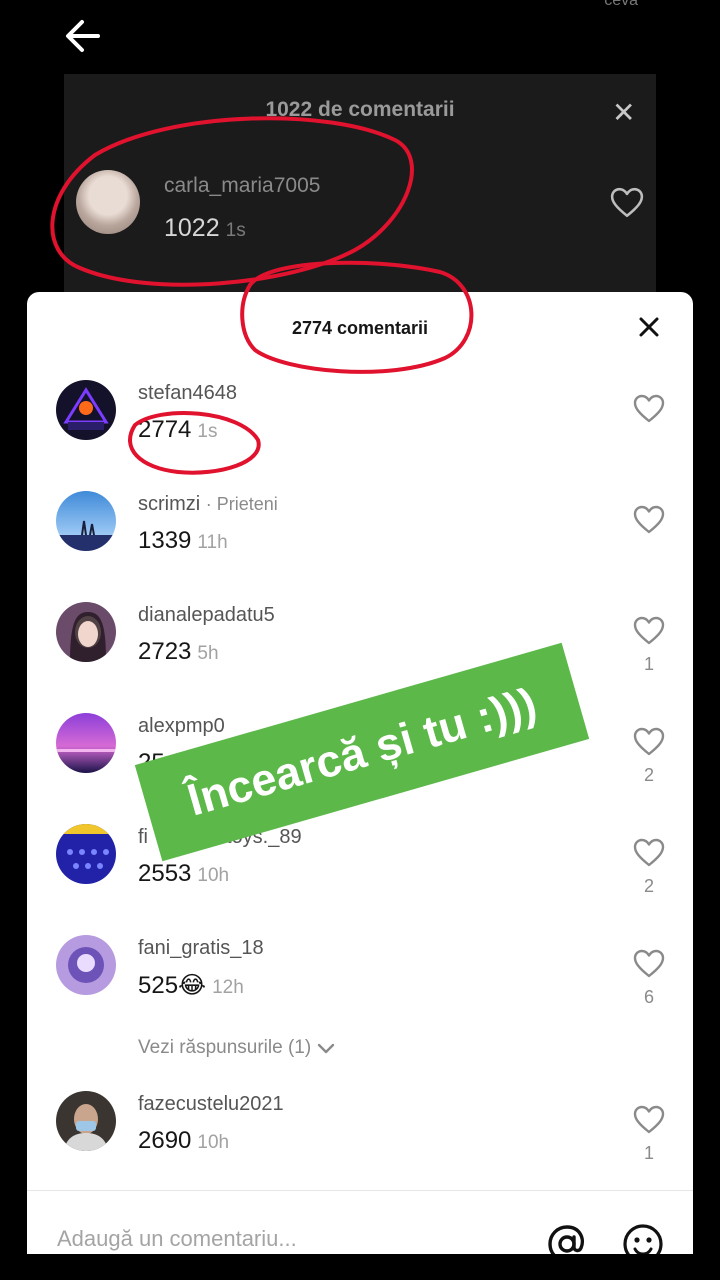 Image resolution: width=720 pixels, height=1280 pixels. I want to click on comment-row: fazecustelu2021 2690 10h 1, so click(360, 1141).